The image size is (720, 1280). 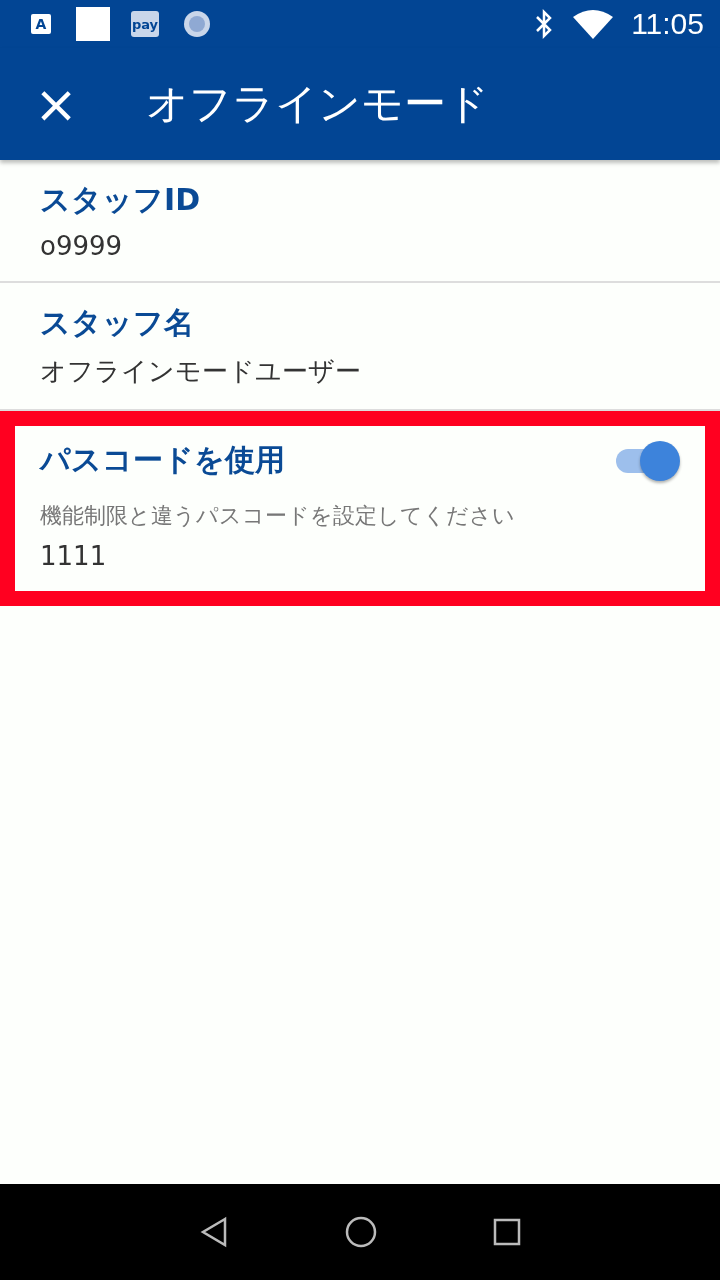 What do you see at coordinates (197, 24) in the screenshot?
I see `loading-icon` at bounding box center [197, 24].